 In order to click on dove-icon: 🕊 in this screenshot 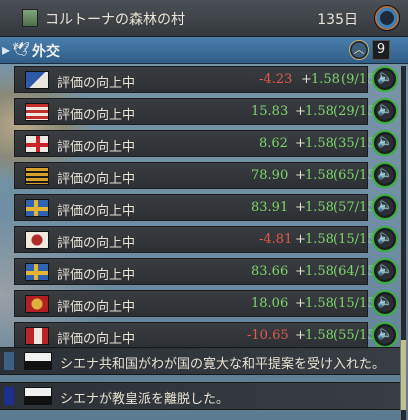, I will do `click(21, 50)`.